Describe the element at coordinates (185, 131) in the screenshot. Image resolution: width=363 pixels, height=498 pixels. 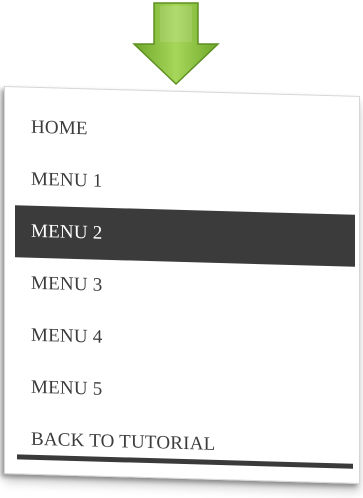
I see `menu-item-home: HOME` at that location.